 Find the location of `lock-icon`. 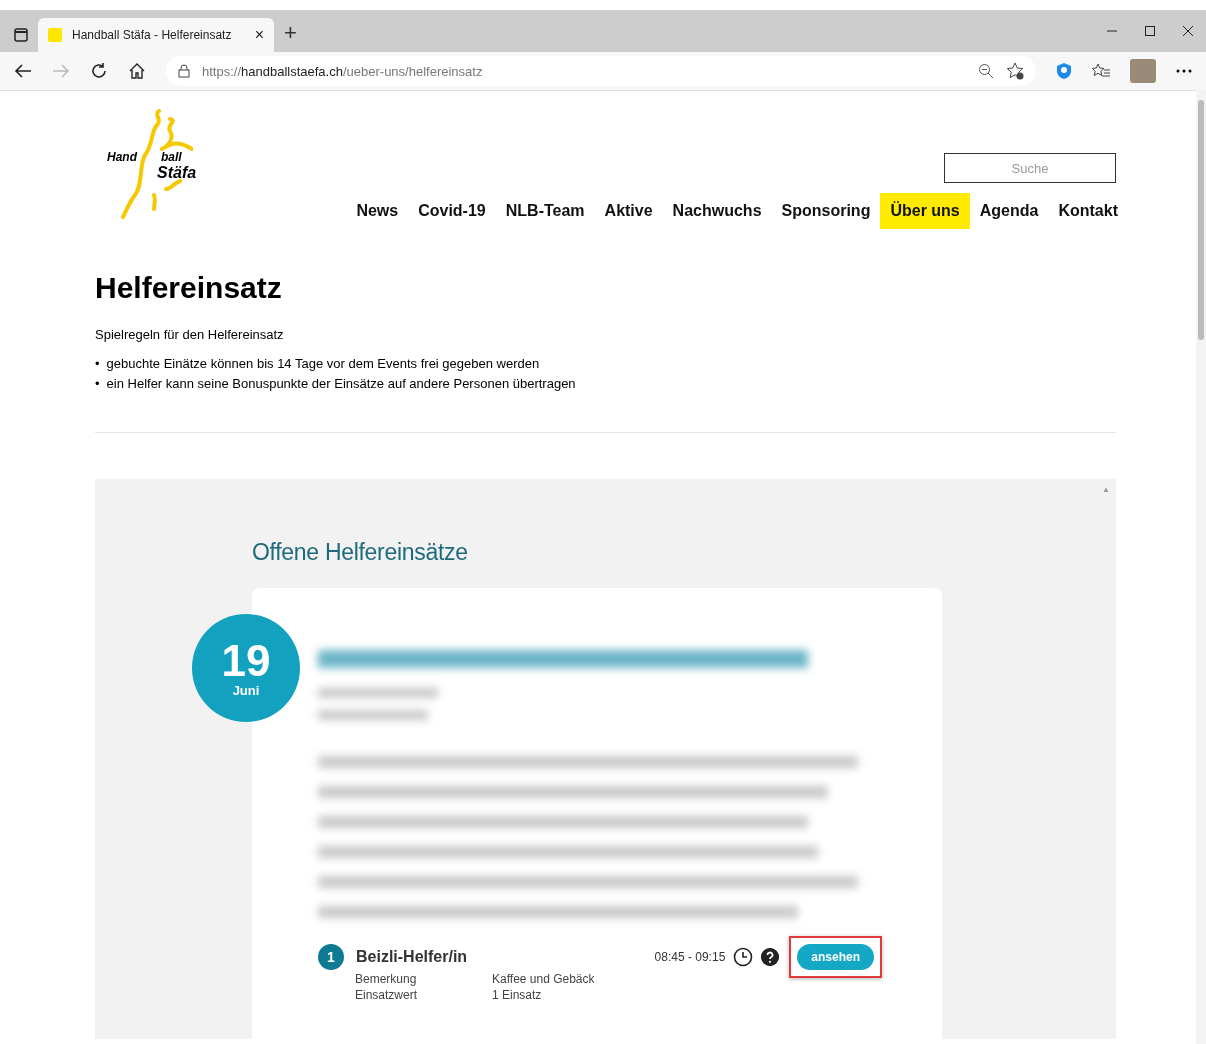

lock-icon is located at coordinates (184, 71).